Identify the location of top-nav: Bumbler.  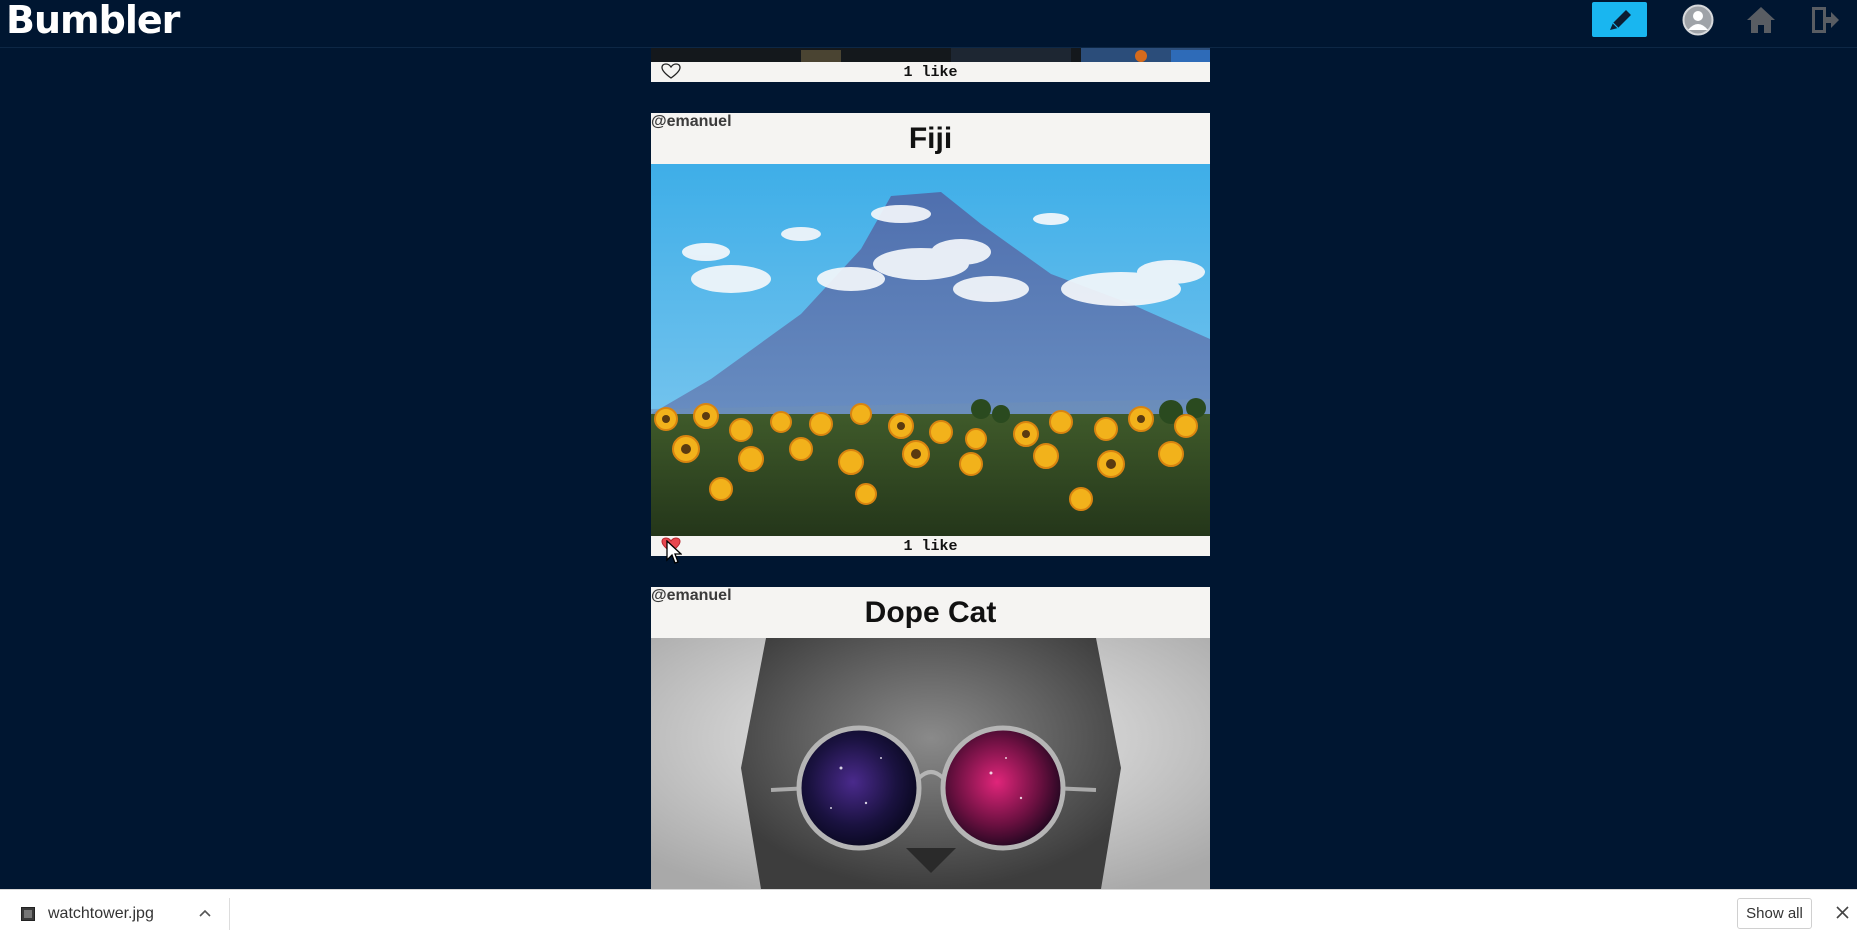
(928, 24).